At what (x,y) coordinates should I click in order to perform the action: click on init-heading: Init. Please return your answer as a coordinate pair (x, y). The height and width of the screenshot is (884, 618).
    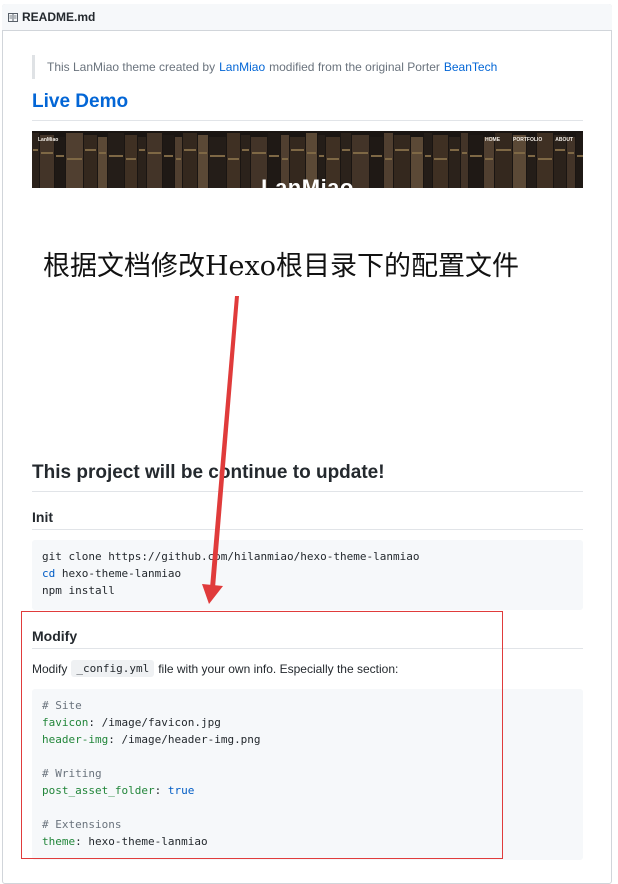
    Looking at the image, I should click on (42, 517).